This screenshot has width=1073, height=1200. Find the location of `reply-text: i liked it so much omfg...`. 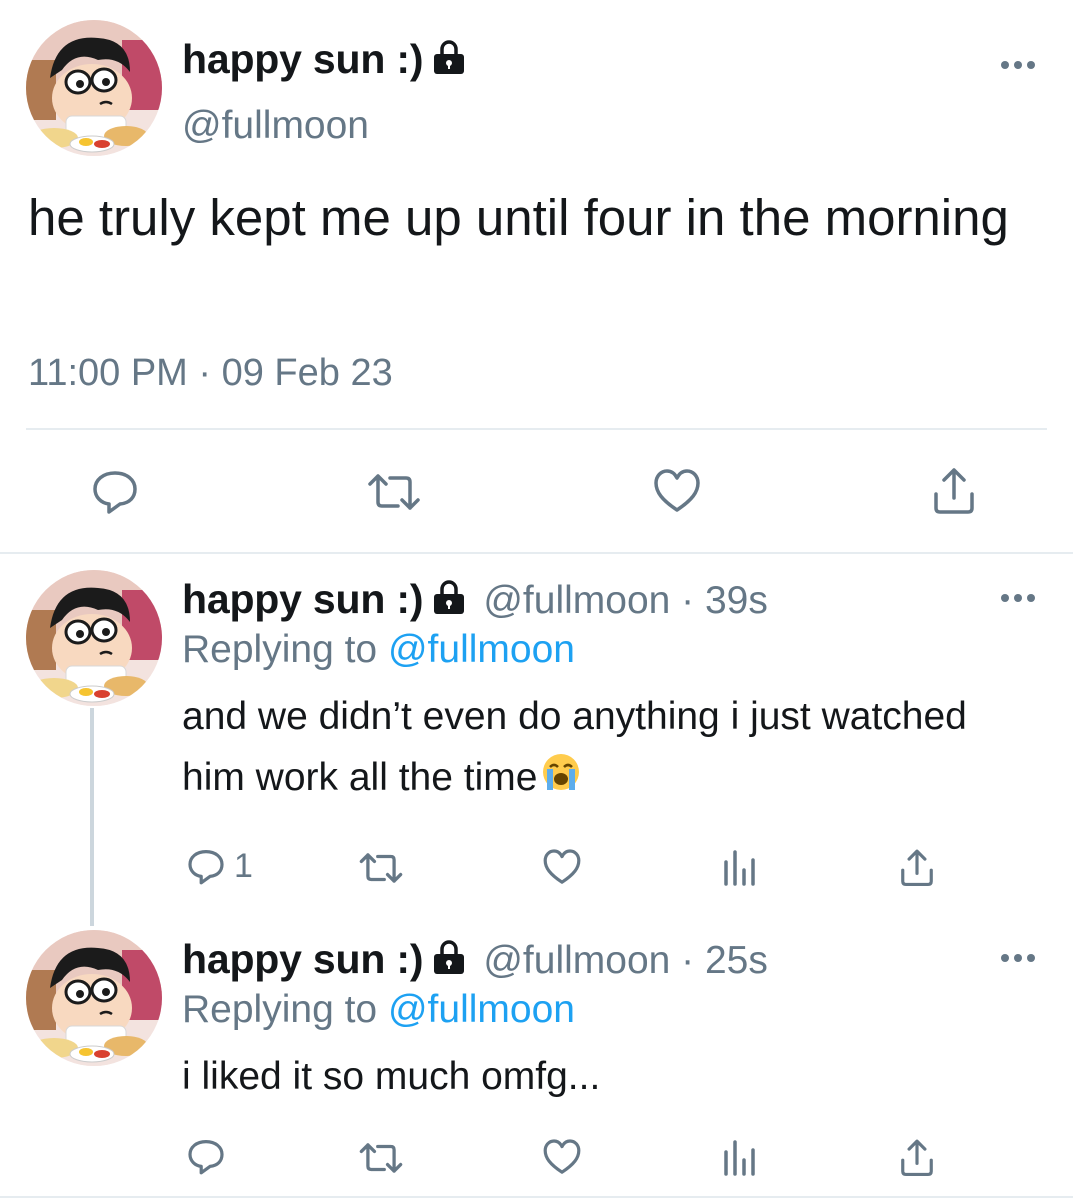

reply-text: i liked it so much omfg... is located at coordinates (391, 1076).